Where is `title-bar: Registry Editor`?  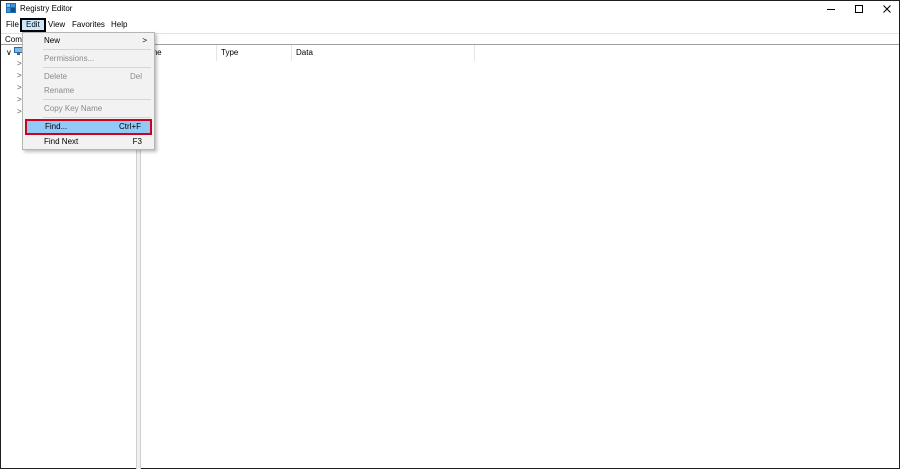
title-bar: Registry Editor is located at coordinates (450, 8).